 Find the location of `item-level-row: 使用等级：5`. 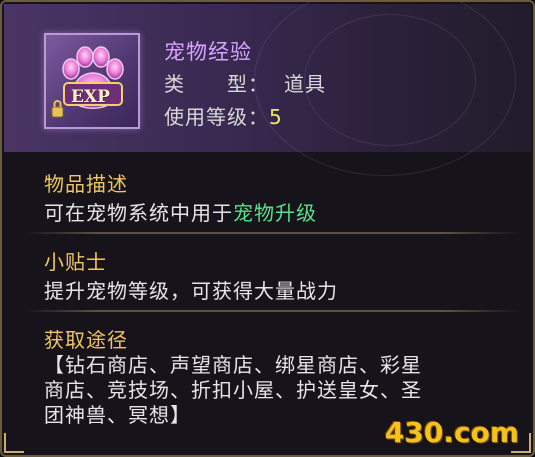

item-level-row: 使用等级：5 is located at coordinates (223, 115).